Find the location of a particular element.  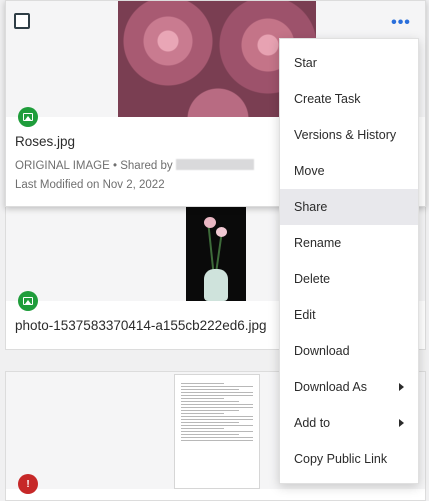

menu-item-label: Move is located at coordinates (309, 171).